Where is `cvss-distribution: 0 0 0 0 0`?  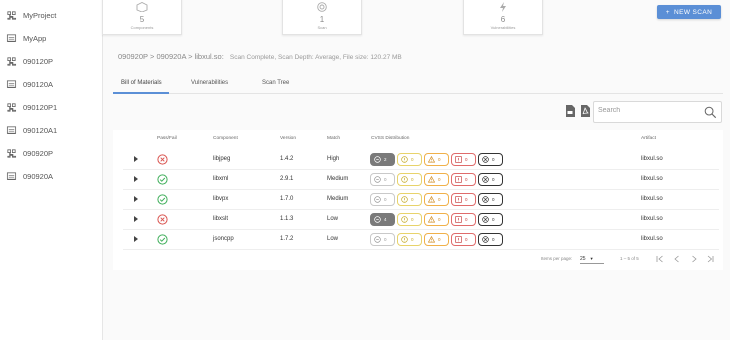 cvss-distribution: 0 0 0 0 0 is located at coordinates (436, 199).